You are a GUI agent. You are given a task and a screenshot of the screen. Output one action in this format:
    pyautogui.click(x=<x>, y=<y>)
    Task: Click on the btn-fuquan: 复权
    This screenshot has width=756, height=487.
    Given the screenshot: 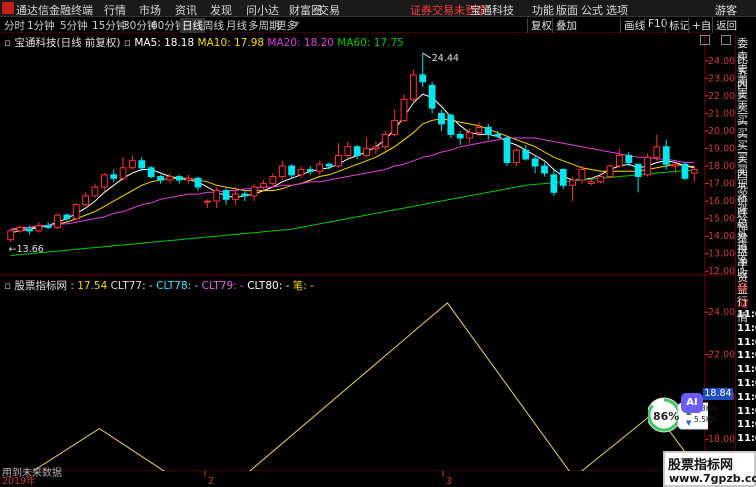 What is the action you would take?
    pyautogui.click(x=539, y=25)
    